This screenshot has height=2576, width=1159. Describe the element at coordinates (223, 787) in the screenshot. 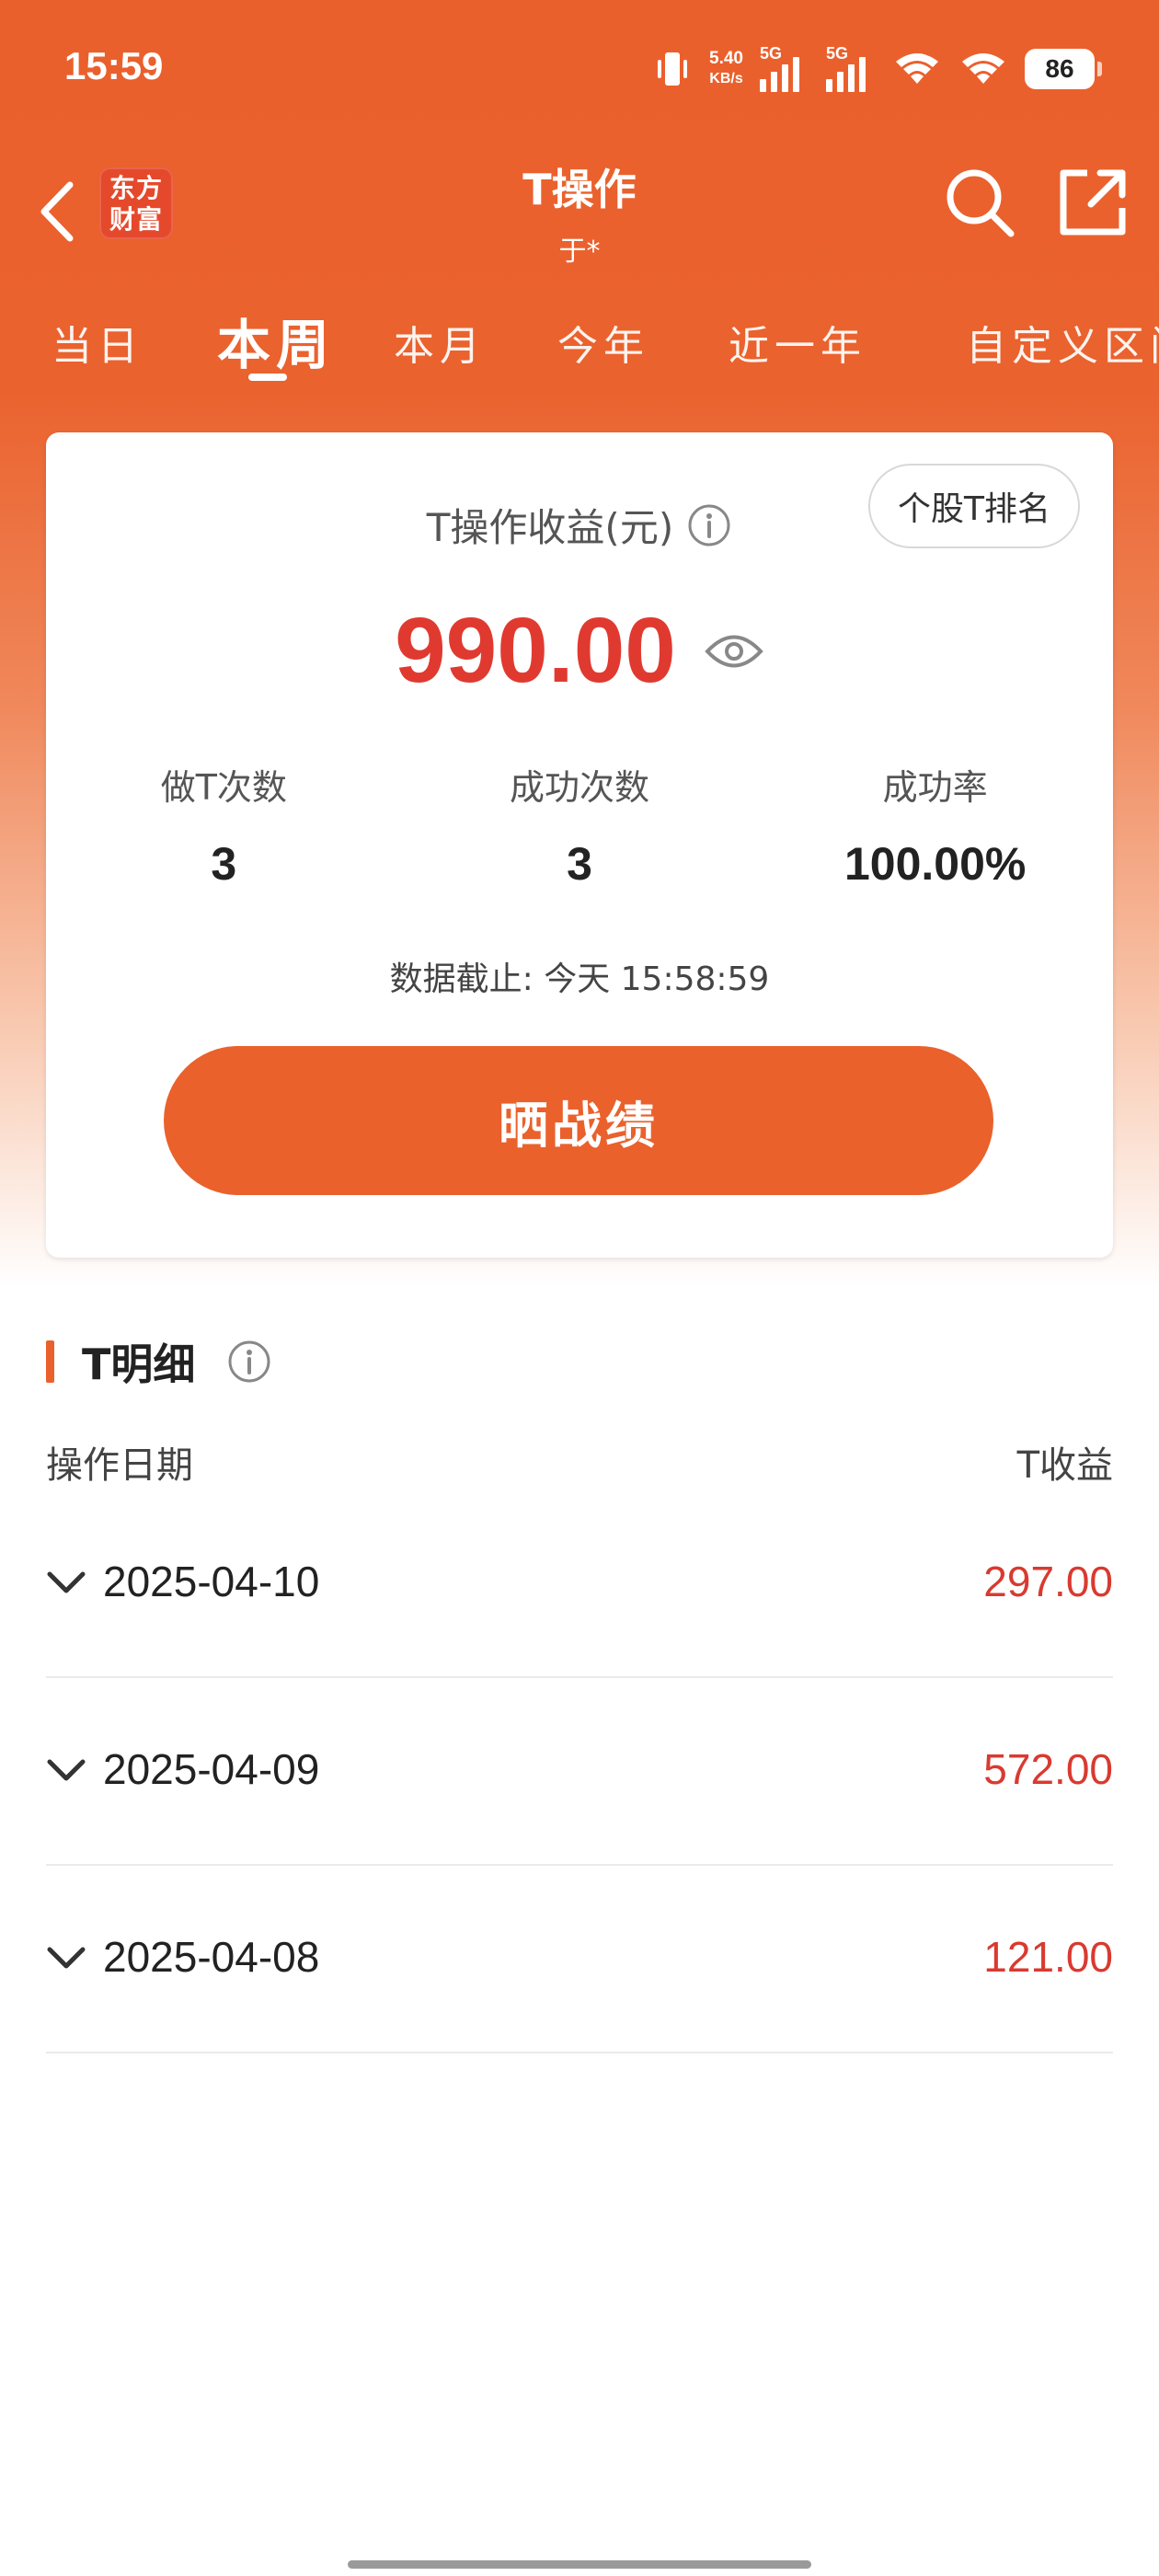

I see `stat-label: 做T次数` at that location.